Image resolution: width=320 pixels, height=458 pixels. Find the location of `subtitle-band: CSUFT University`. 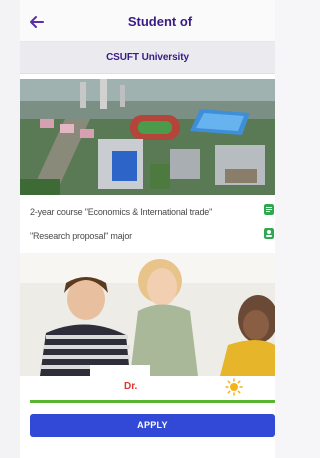

subtitle-band: CSUFT University is located at coordinates (147, 58).